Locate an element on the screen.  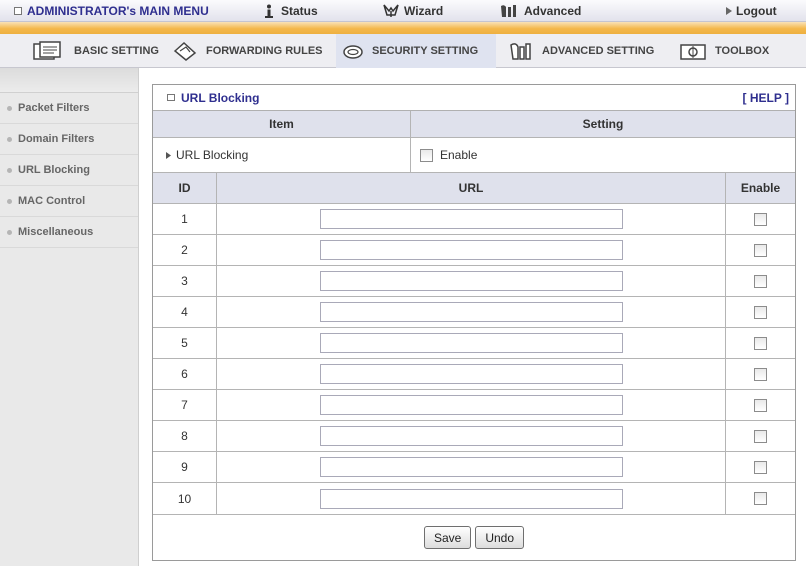
row-id: 8 is located at coordinates (184, 436).